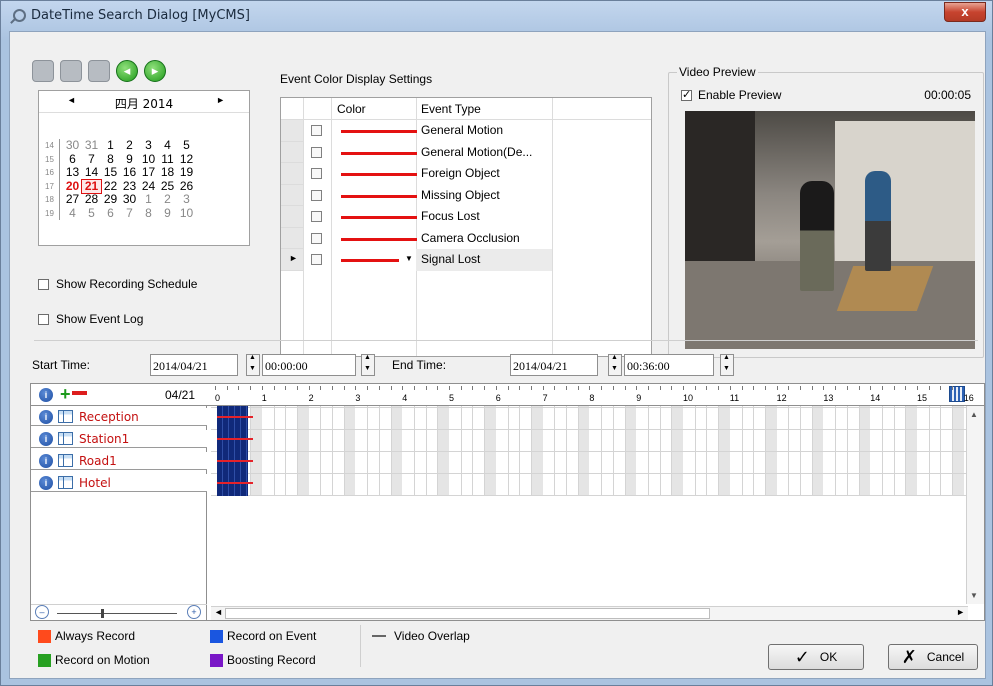 Image resolution: width=993 pixels, height=686 pixels. What do you see at coordinates (110, 186) in the screenshot?
I see `calendar-day: 22` at bounding box center [110, 186].